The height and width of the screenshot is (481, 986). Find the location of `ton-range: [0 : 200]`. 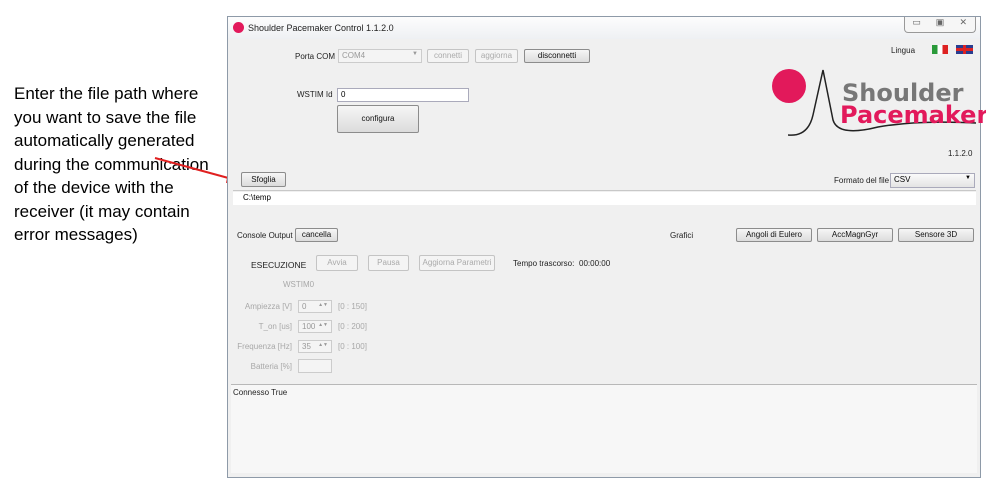

ton-range: [0 : 200] is located at coordinates (352, 326).